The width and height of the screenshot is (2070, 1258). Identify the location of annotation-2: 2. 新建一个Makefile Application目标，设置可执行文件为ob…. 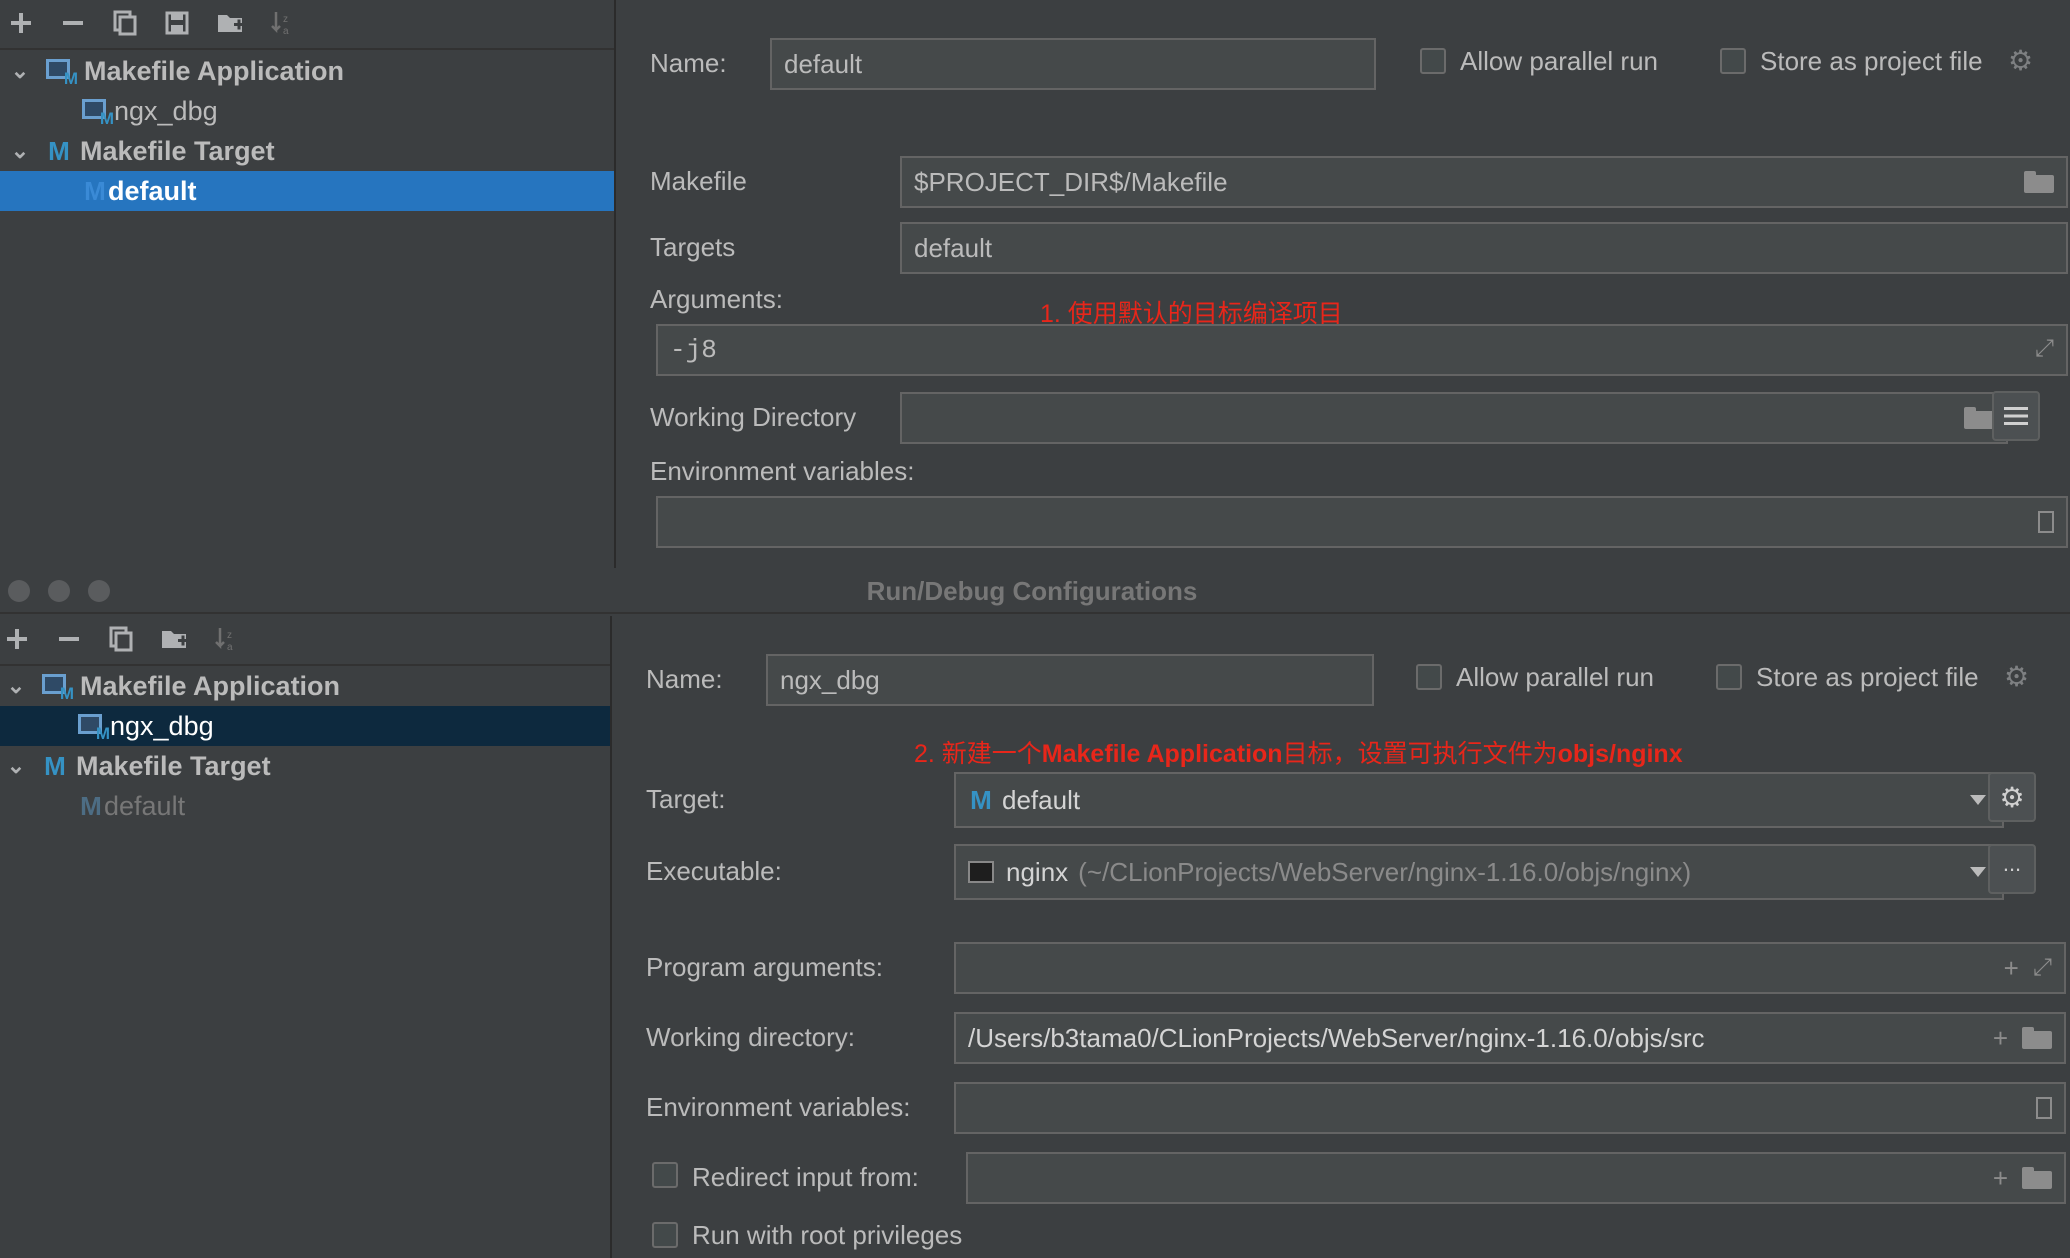
(1298, 752).